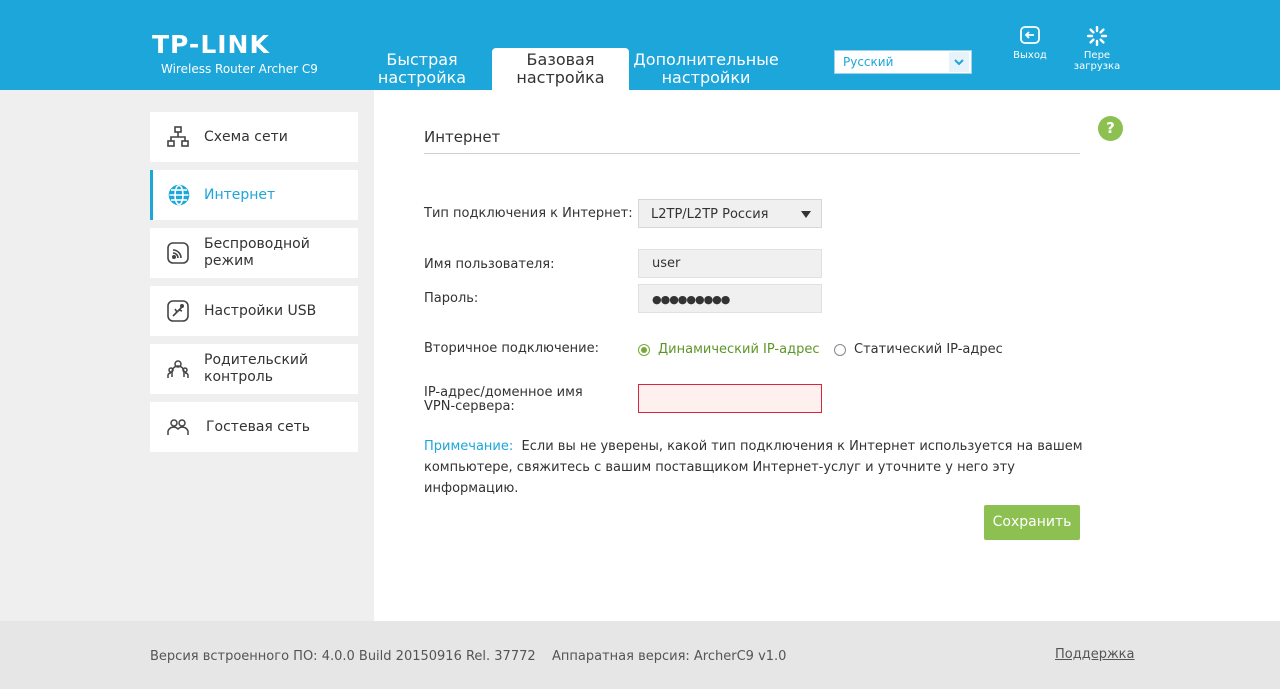 Image resolution: width=1280 pixels, height=689 pixels. I want to click on sidebar-item-label: Гостевая сеть, so click(258, 426).